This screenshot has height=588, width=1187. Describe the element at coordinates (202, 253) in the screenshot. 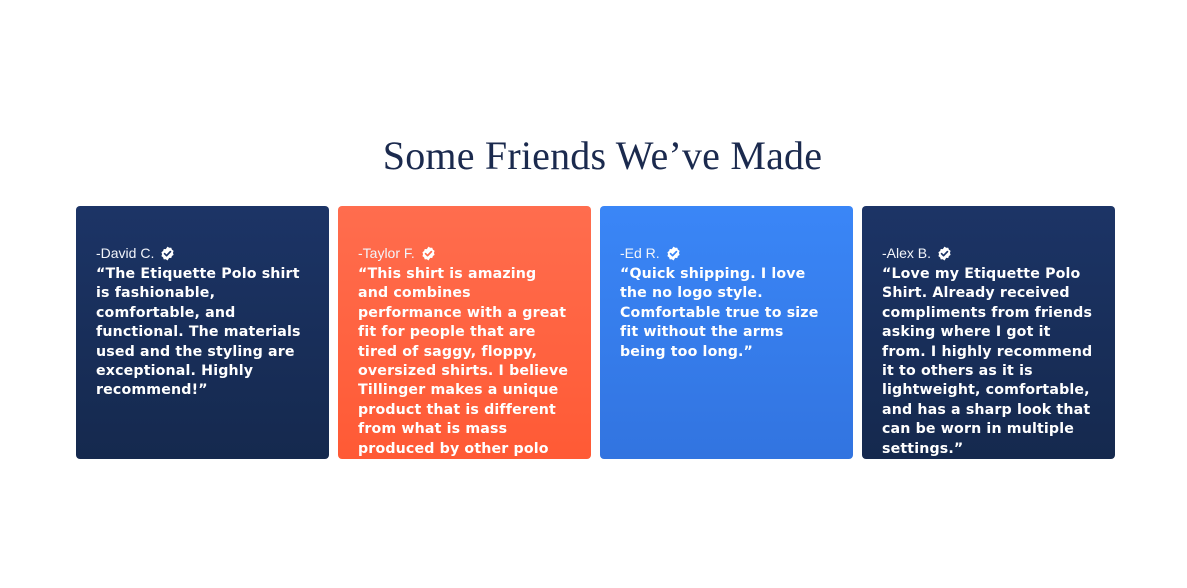

I see `author-row: -David C.` at that location.